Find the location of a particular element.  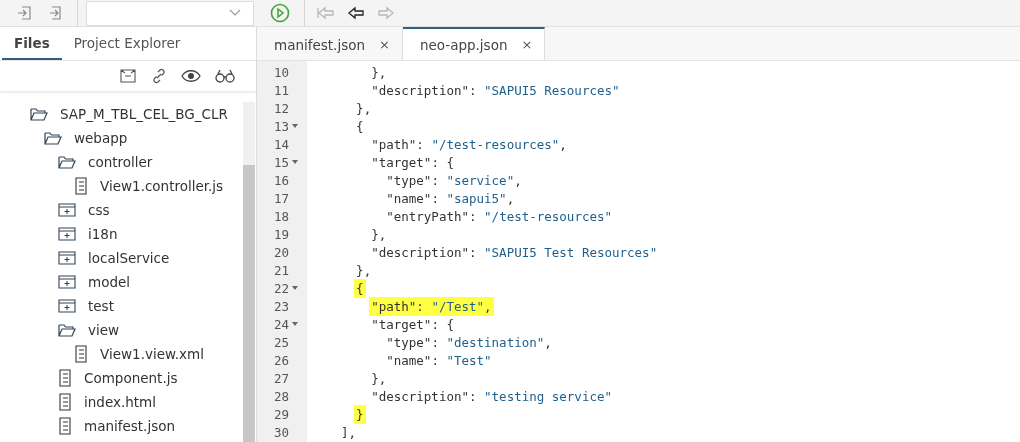

line-number: 26 is located at coordinates (281, 360).